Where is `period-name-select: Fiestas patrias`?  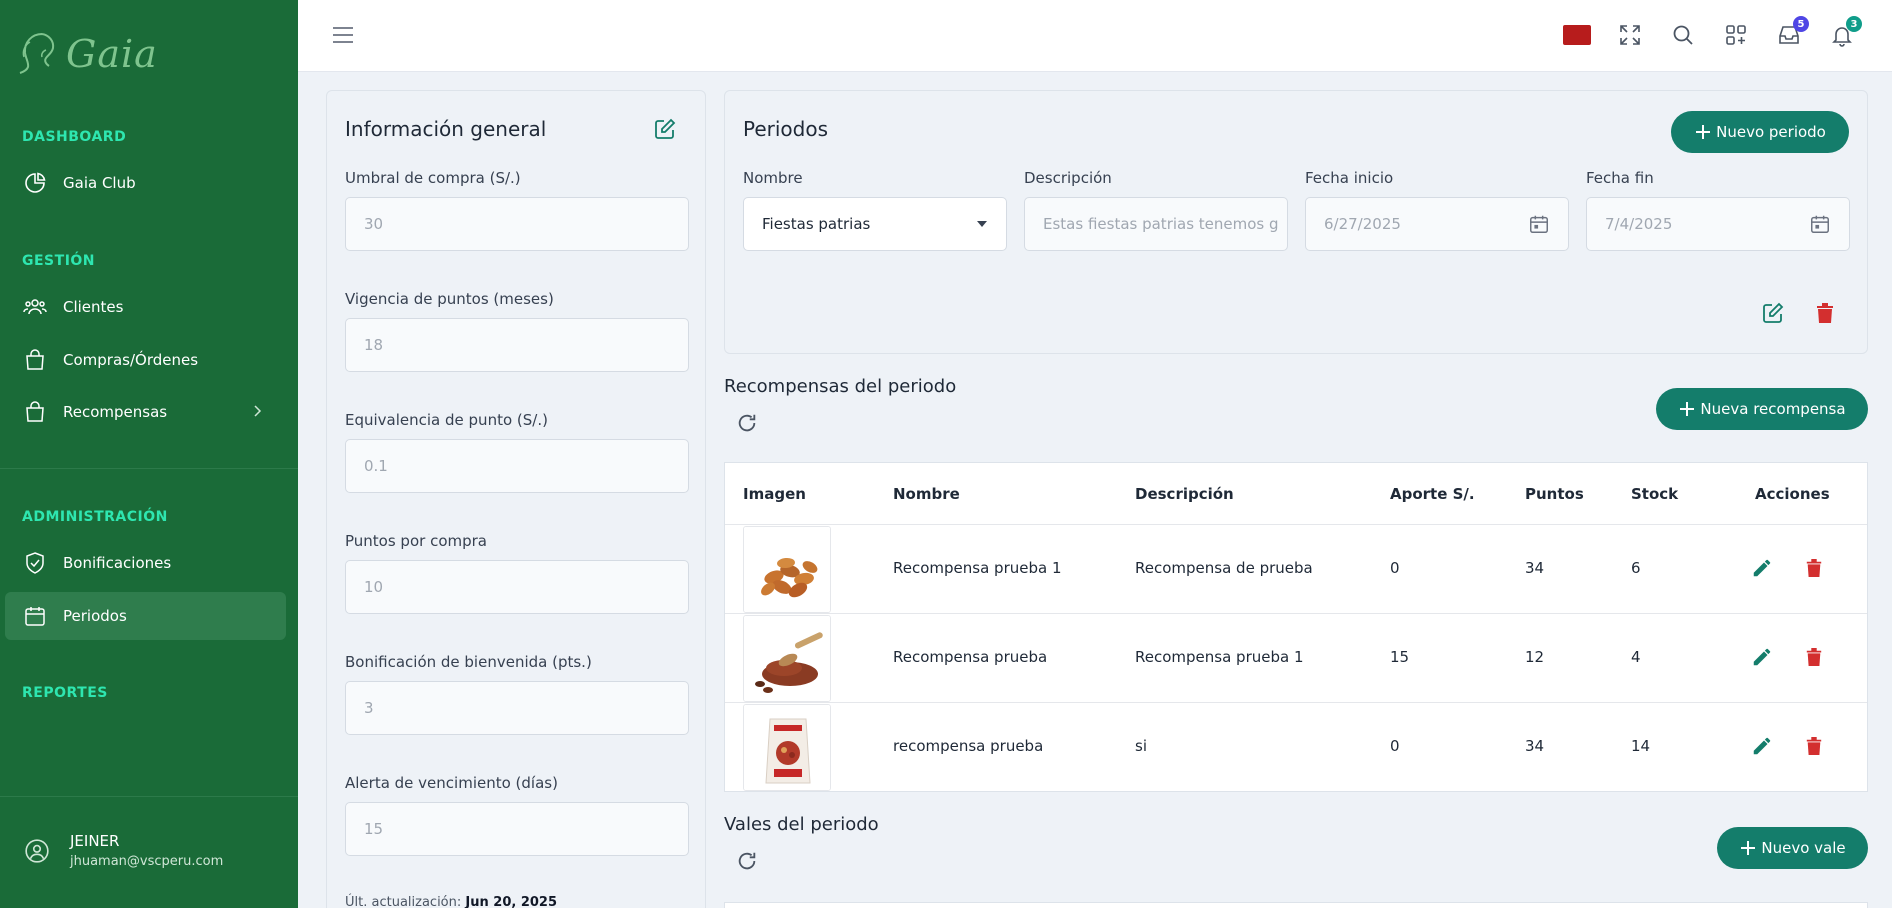 period-name-select: Fiestas patrias is located at coordinates (875, 224).